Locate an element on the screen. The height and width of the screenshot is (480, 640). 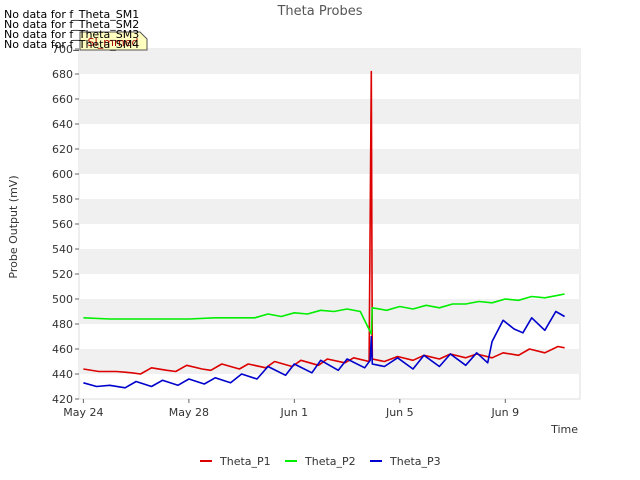
chart-title: Theta Probes is located at coordinates (319, 11).